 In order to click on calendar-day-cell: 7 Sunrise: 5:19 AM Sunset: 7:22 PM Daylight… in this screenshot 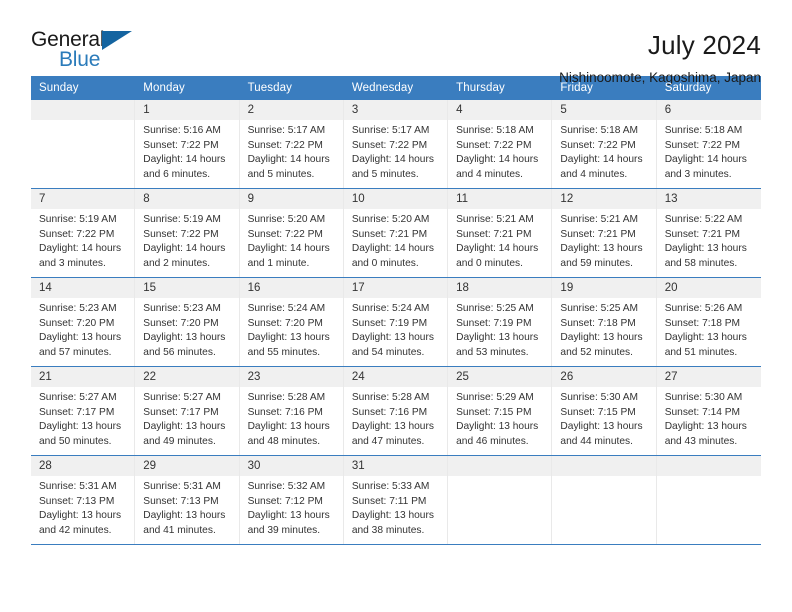, I will do `click(83, 233)`.